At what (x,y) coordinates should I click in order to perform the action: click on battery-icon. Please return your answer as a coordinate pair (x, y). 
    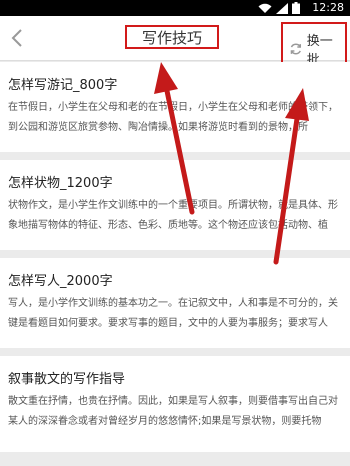
    Looking at the image, I should click on (296, 8).